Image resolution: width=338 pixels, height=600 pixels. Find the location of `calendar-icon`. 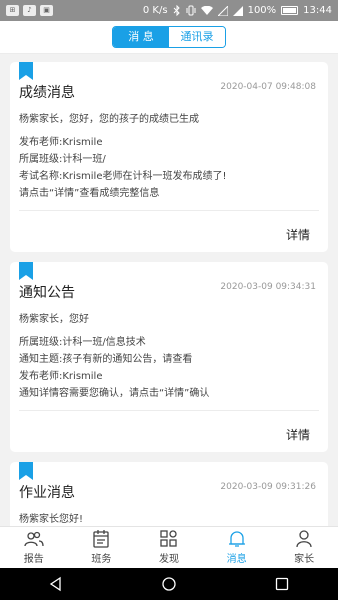

calendar-icon is located at coordinates (101, 539).